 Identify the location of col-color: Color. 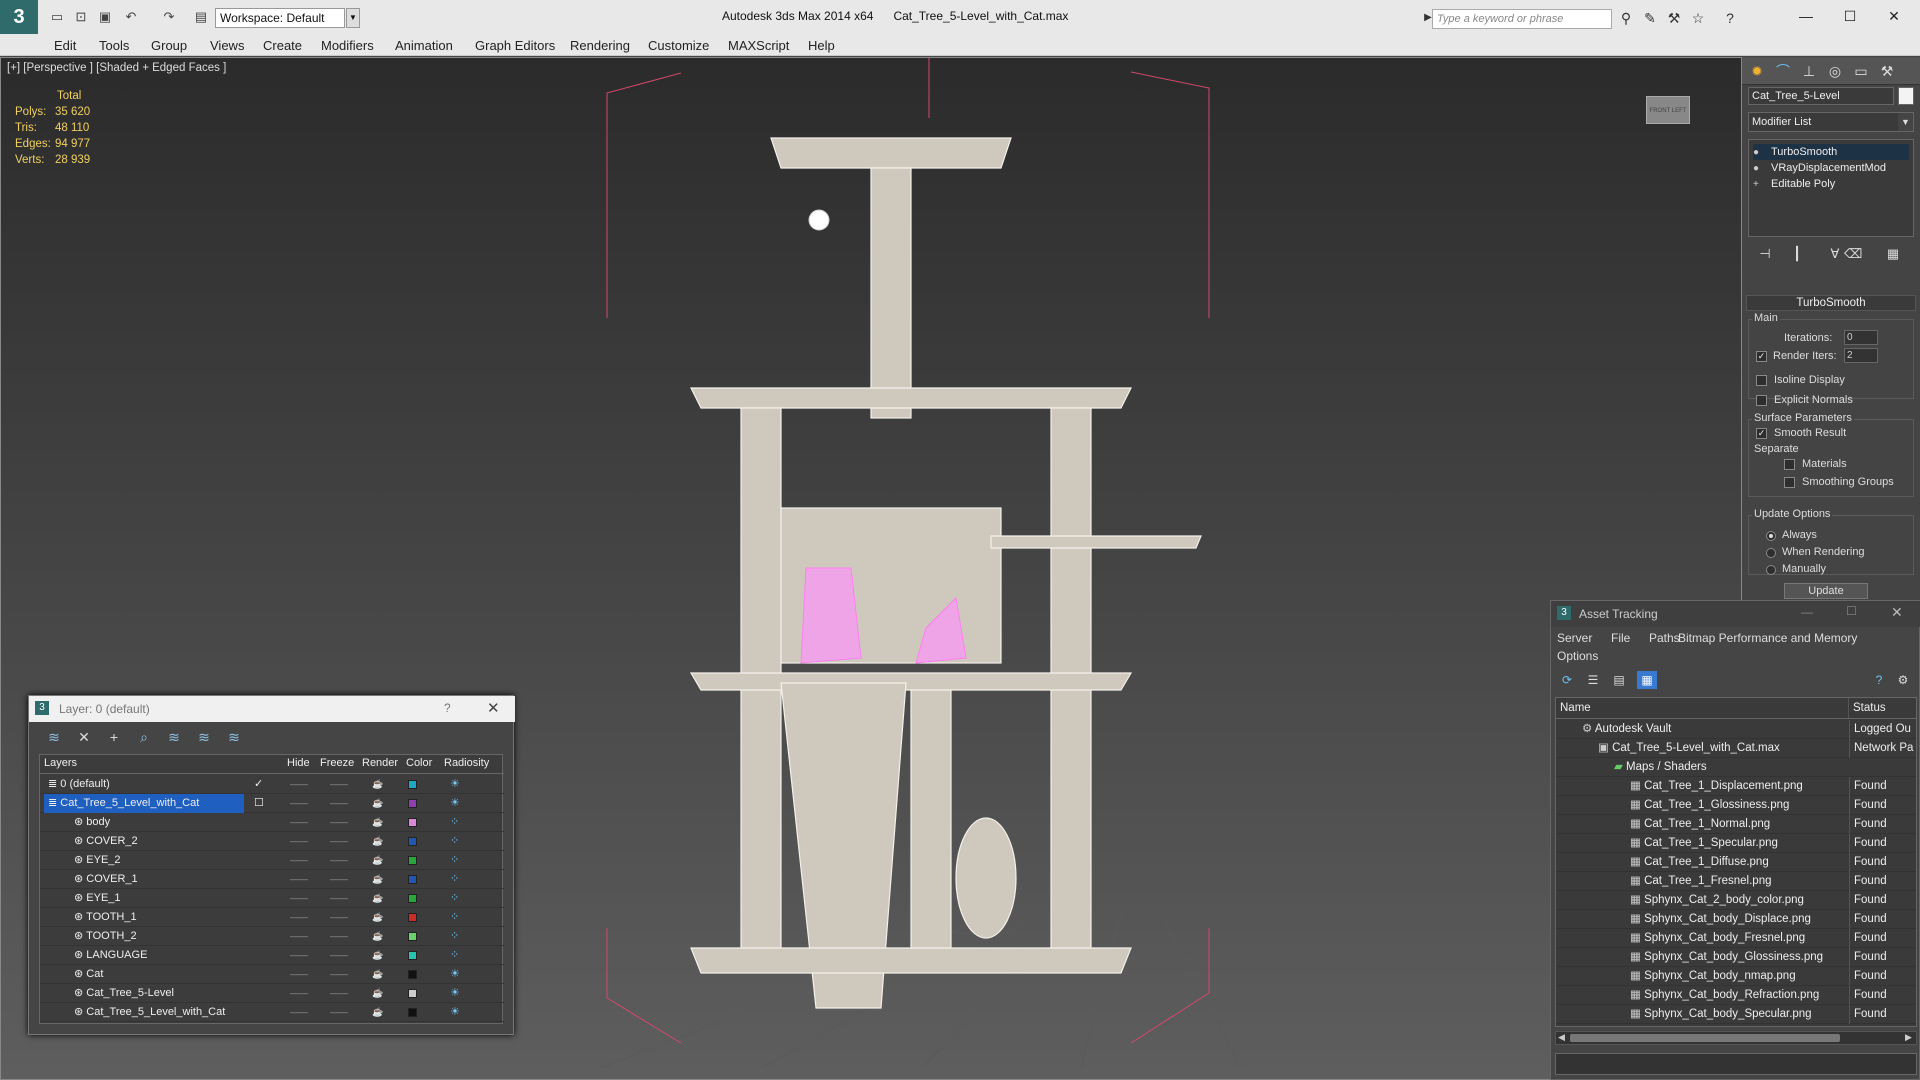
(419, 763).